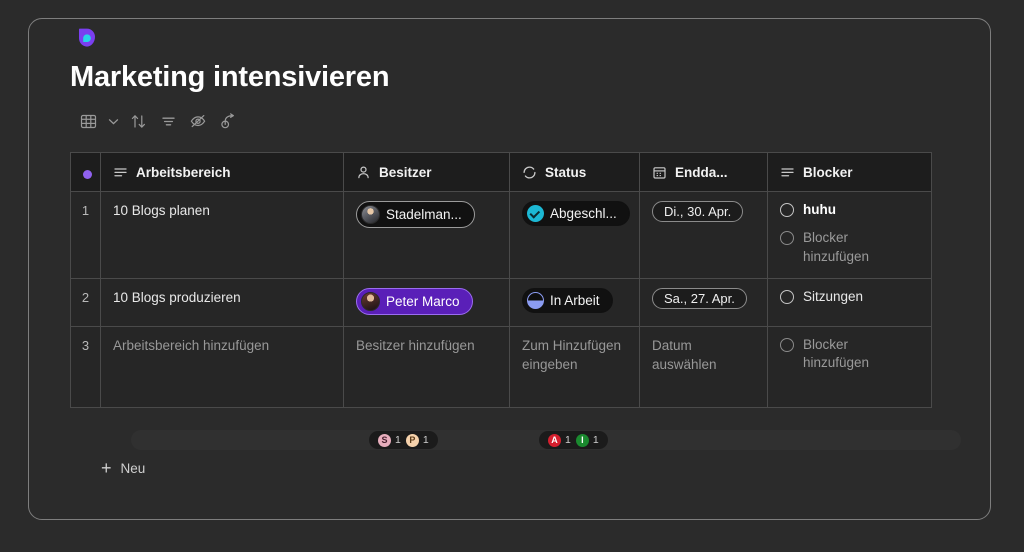  What do you see at coordinates (85, 302) in the screenshot?
I see `row-number: 2` at bounding box center [85, 302].